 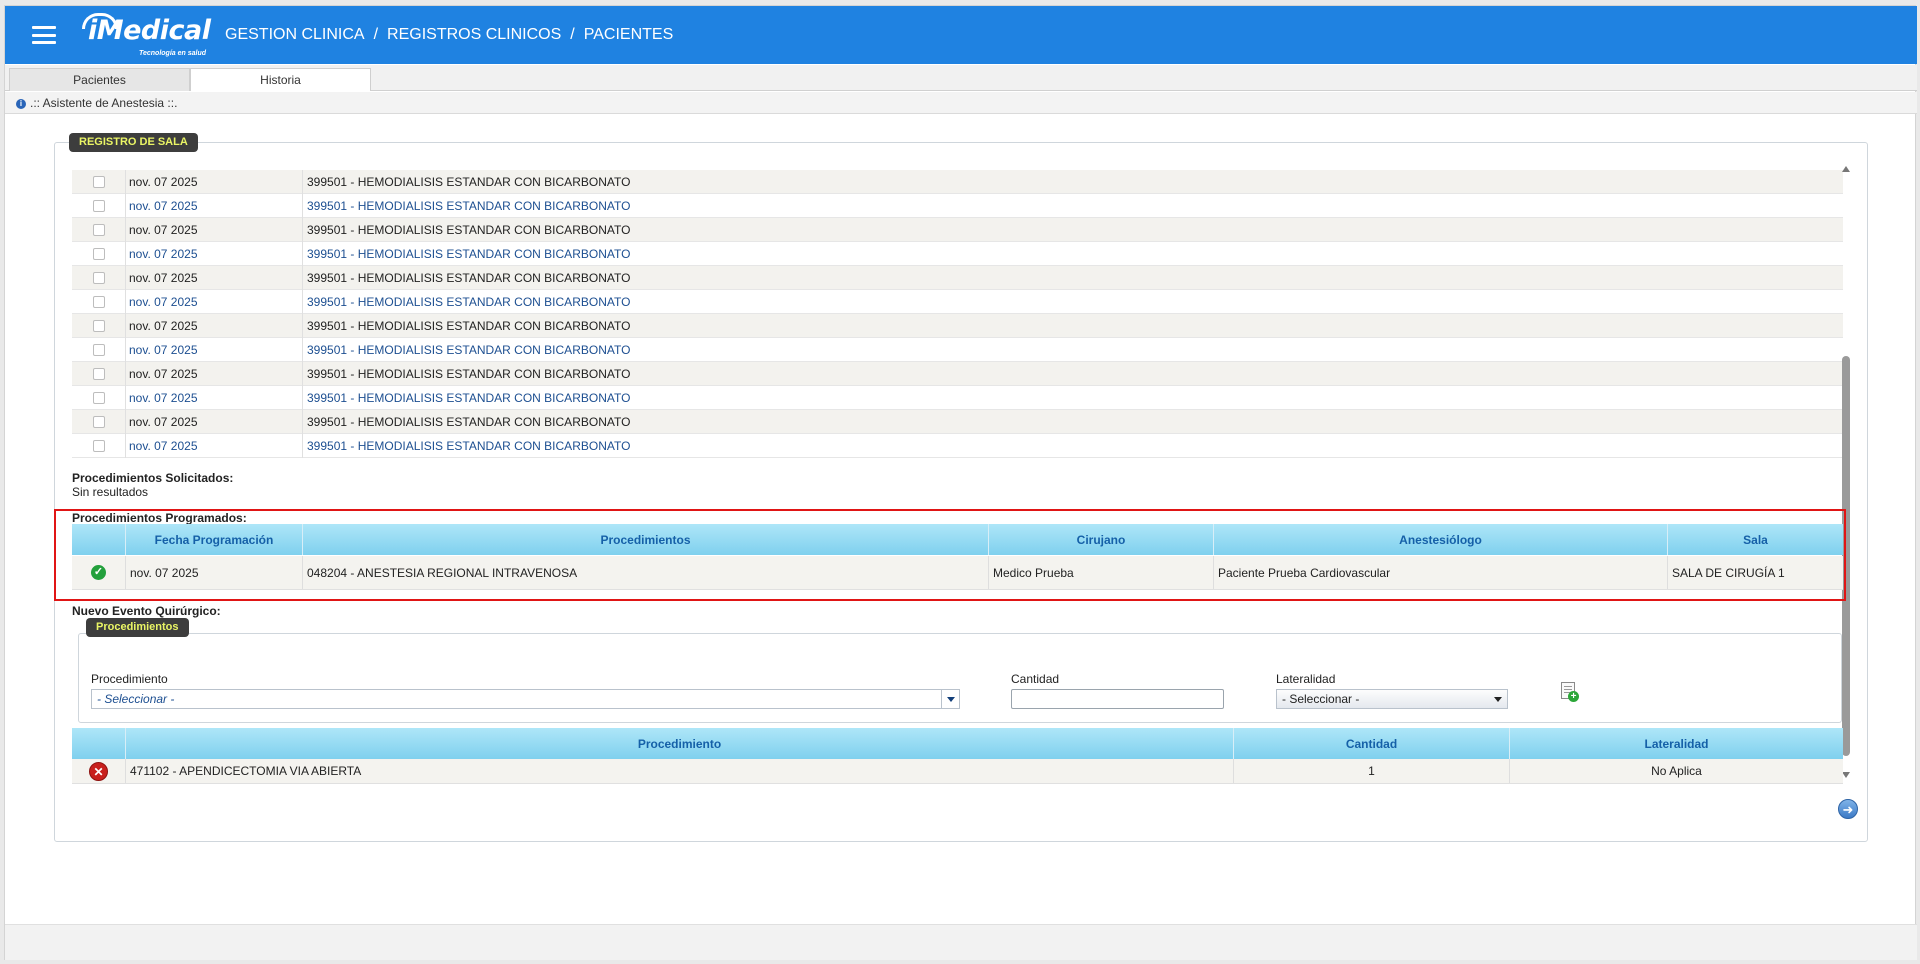 What do you see at coordinates (525, 699) in the screenshot?
I see `procedimiento-select: - Seleccionar -` at bounding box center [525, 699].